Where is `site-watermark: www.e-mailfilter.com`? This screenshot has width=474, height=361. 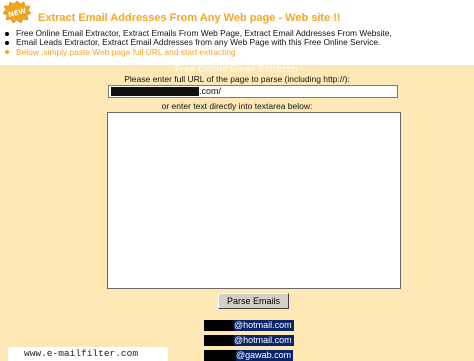
site-watermark: www.e-mailfilter.com is located at coordinates (88, 354).